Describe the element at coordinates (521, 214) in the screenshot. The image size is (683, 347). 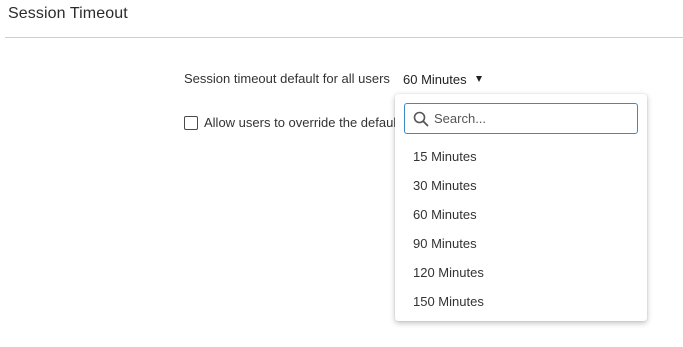
I see `option-60-minutes: 60 Minutes` at that location.